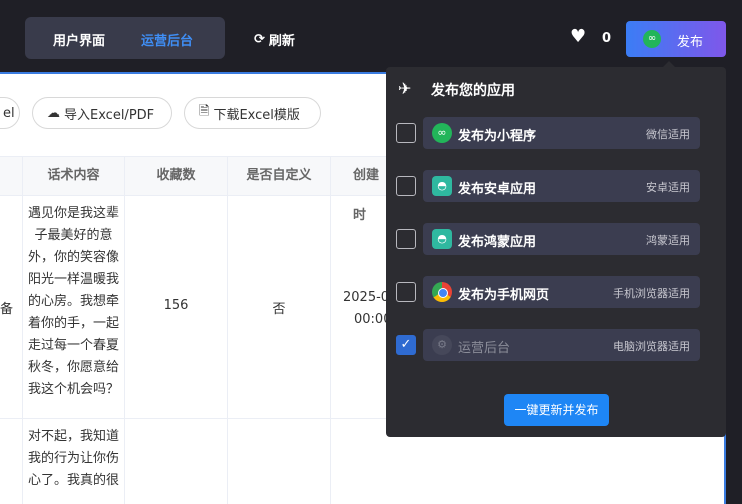 The height and width of the screenshot is (504, 742). Describe the element at coordinates (176, 176) in the screenshot. I see `column-header-favorites: 收藏数` at that location.